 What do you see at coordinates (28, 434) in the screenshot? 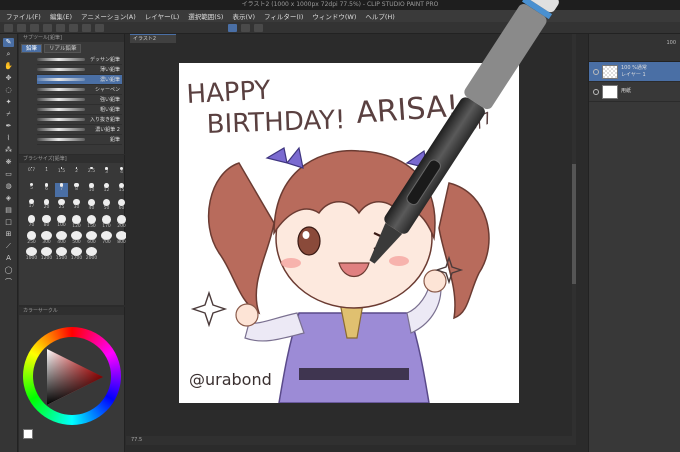
I see `current-color-swatch` at bounding box center [28, 434].